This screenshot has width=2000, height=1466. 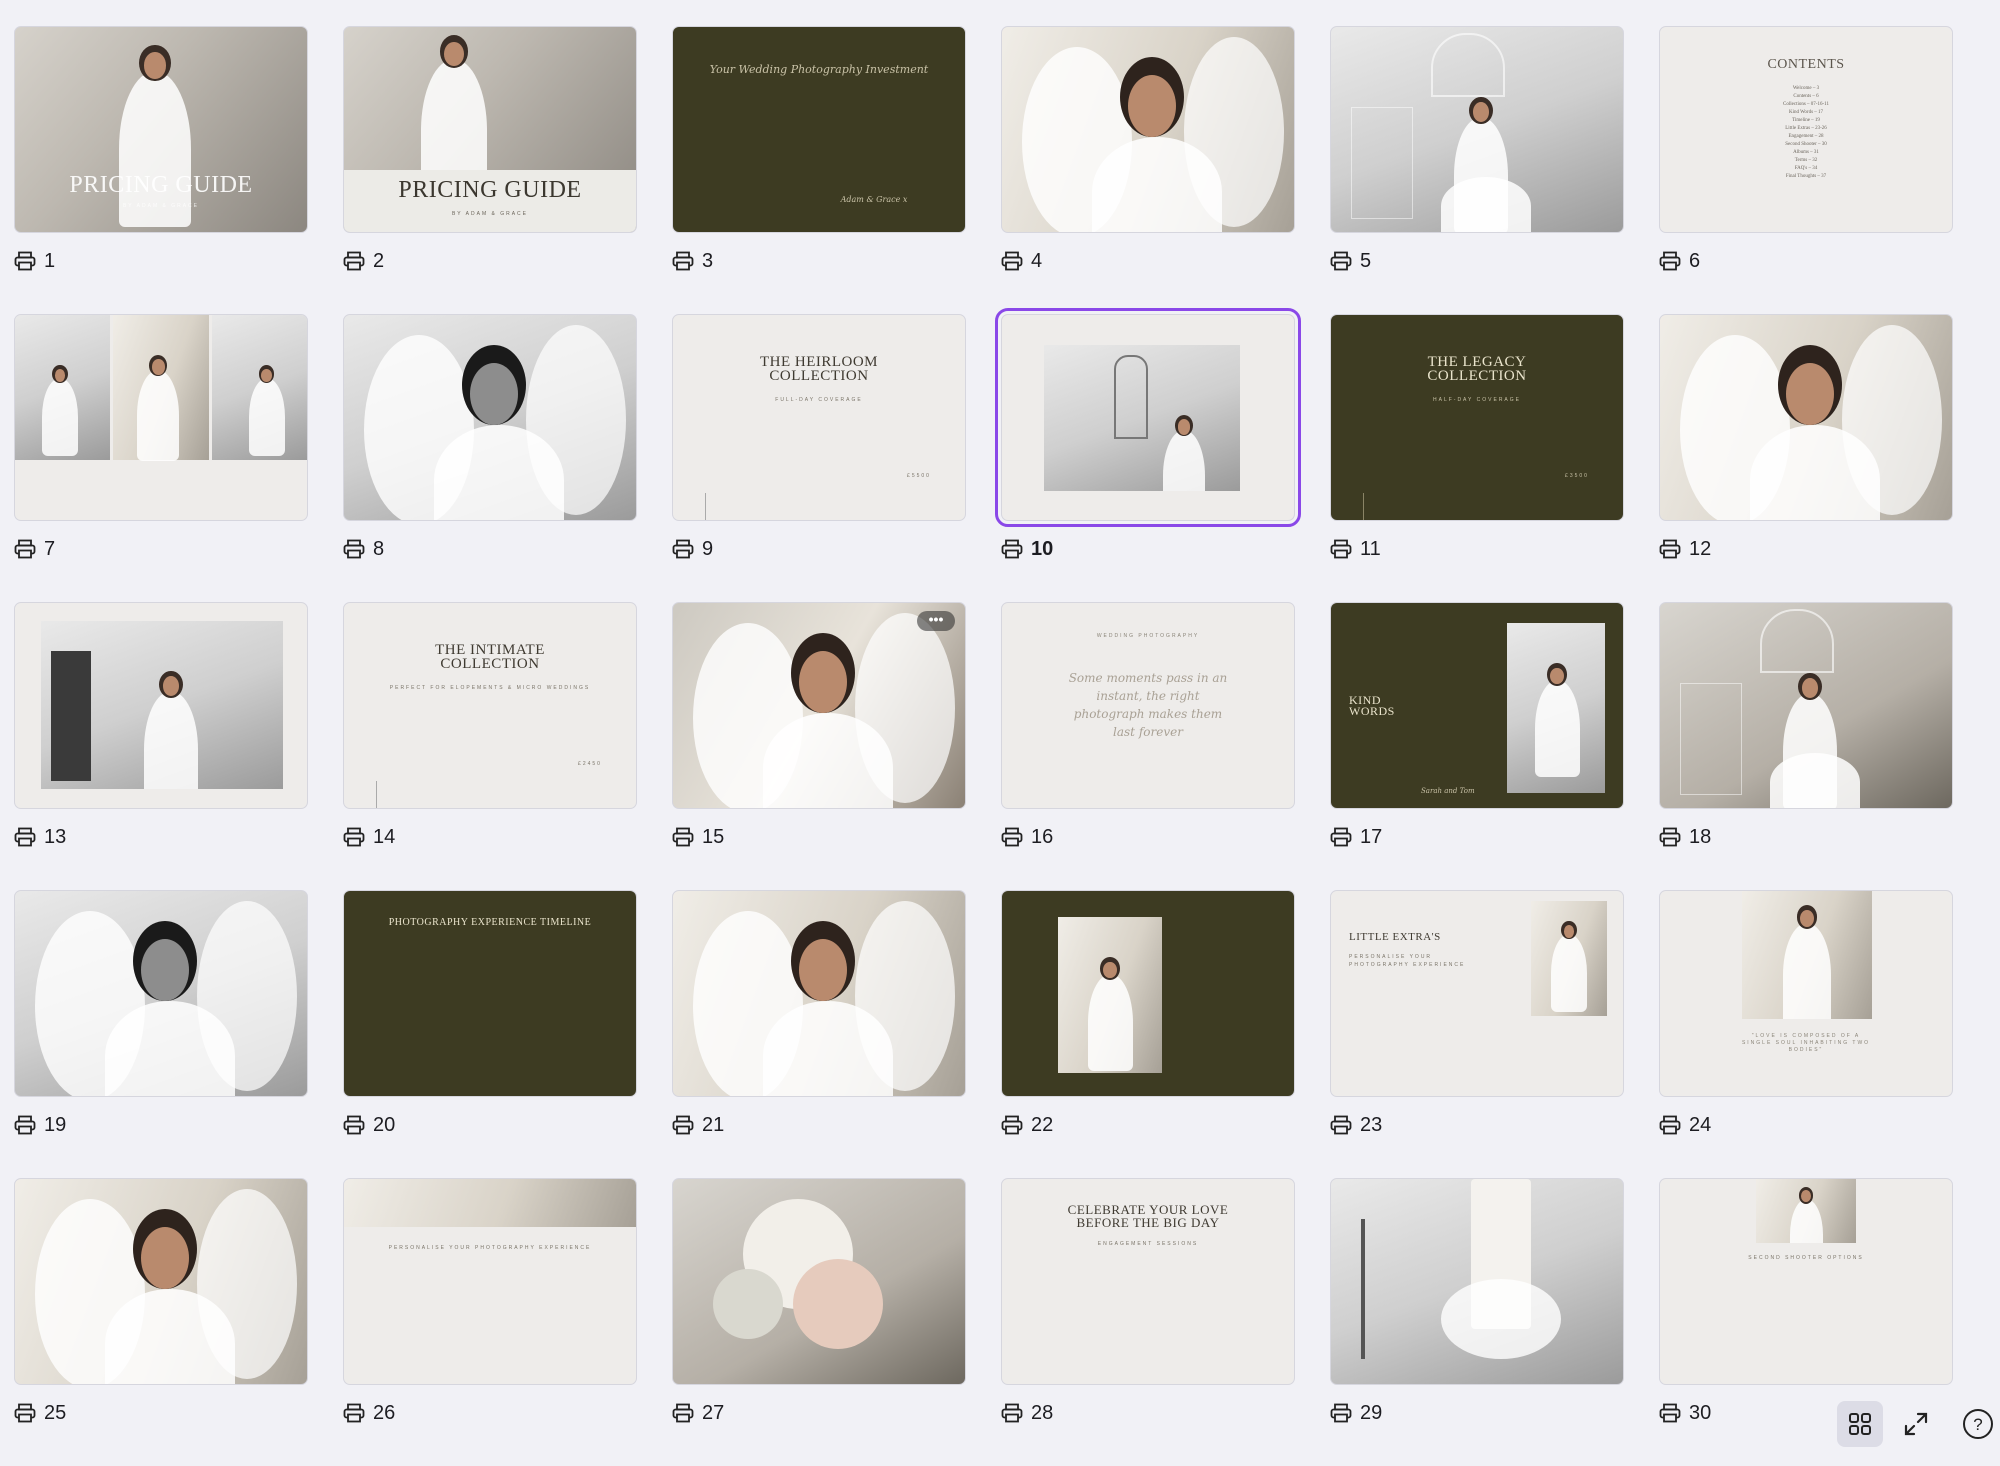 I want to click on page-preview: PHOTOGRAPHY EXPERIENCE TIMELINE, so click(x=490, y=993).